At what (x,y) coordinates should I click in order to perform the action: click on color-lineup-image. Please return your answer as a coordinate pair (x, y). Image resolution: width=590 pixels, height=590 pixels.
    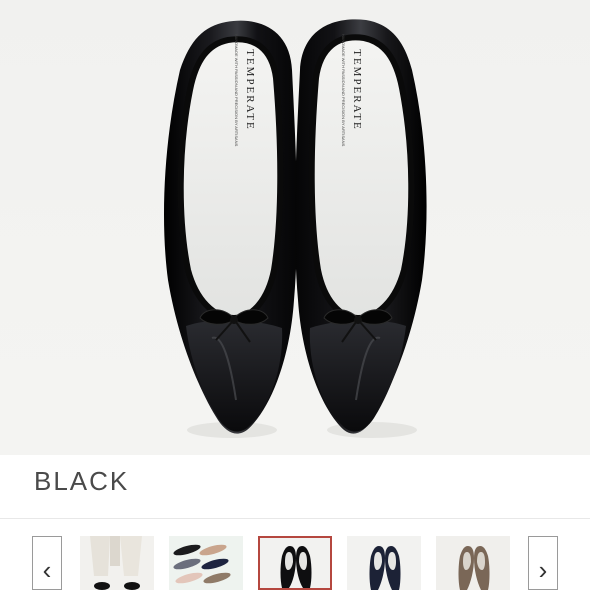
    Looking at the image, I should click on (206, 563).